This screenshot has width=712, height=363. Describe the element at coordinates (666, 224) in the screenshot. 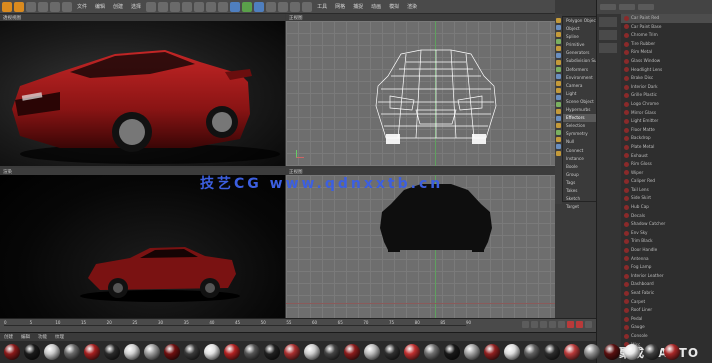

I see `material-list-item: Shadow Catcher` at that location.